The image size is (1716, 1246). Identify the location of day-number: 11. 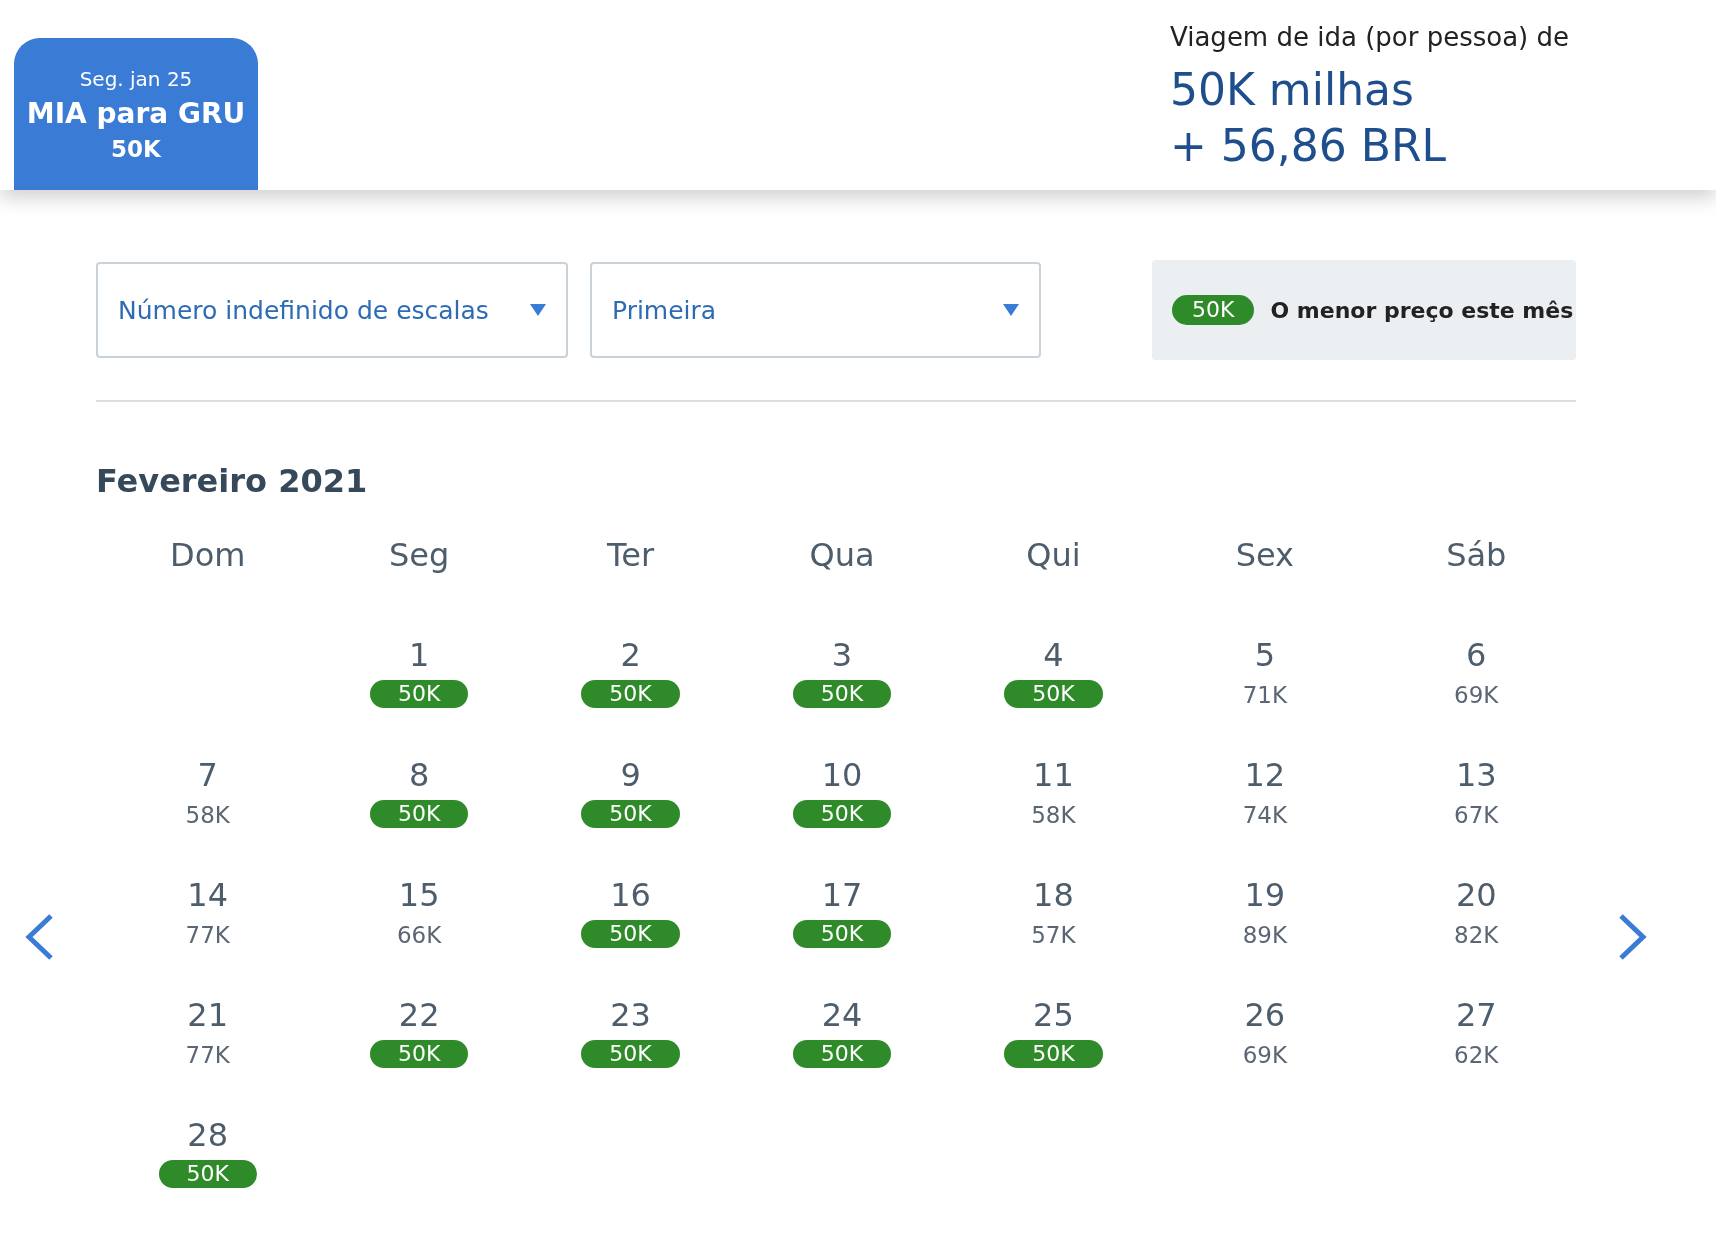
(1053, 775).